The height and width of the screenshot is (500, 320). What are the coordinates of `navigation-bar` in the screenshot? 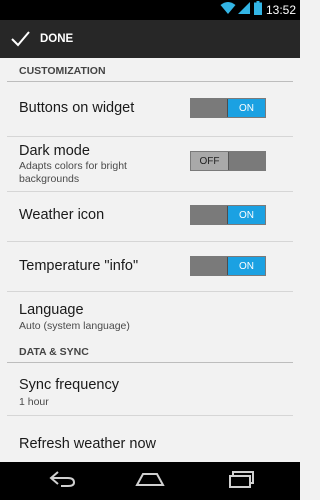 It's located at (150, 481).